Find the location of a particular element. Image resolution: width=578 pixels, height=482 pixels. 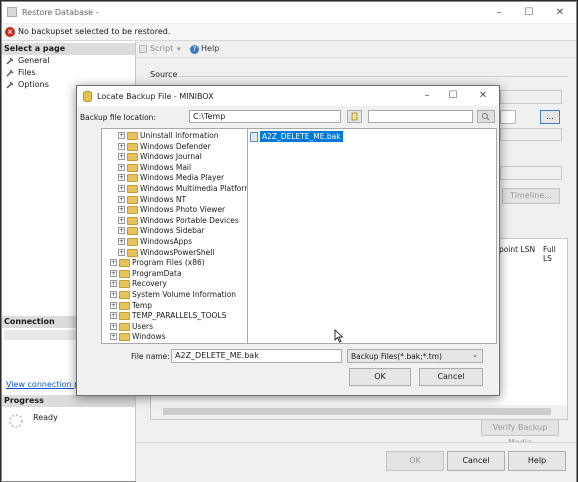

scrollbar-thumb is located at coordinates (357, 411).